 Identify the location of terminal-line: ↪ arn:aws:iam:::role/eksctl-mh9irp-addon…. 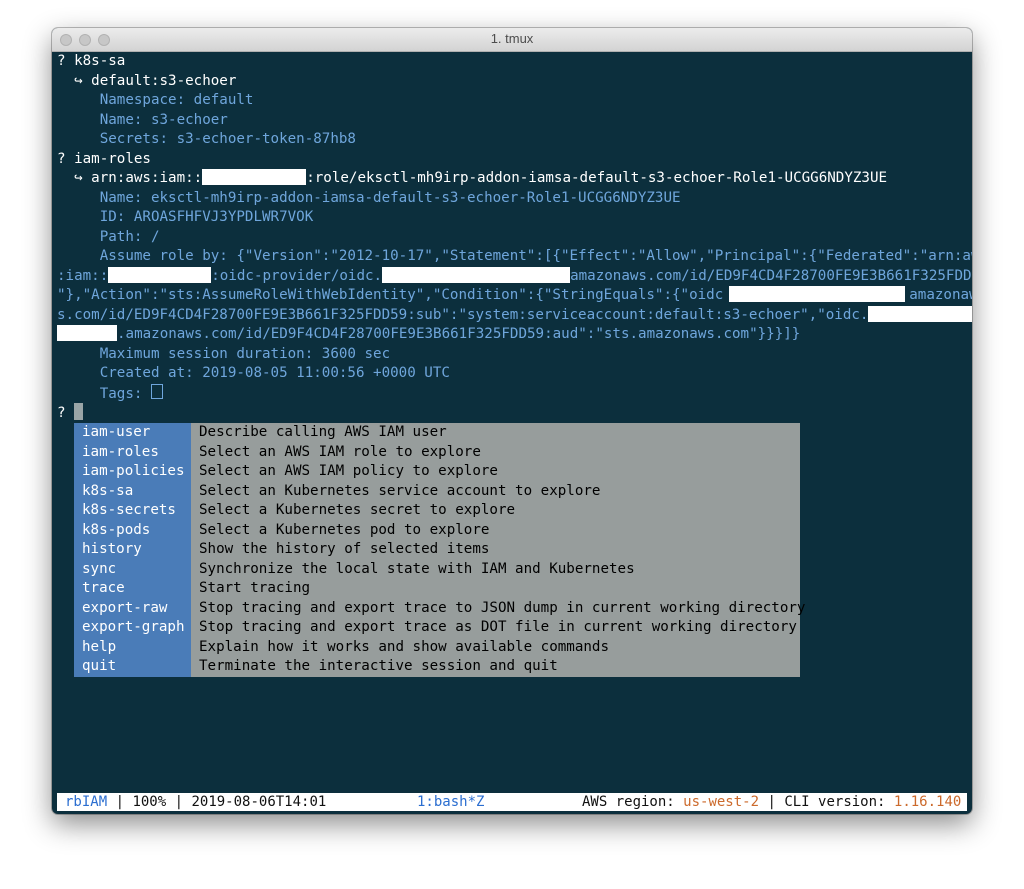
(472, 177).